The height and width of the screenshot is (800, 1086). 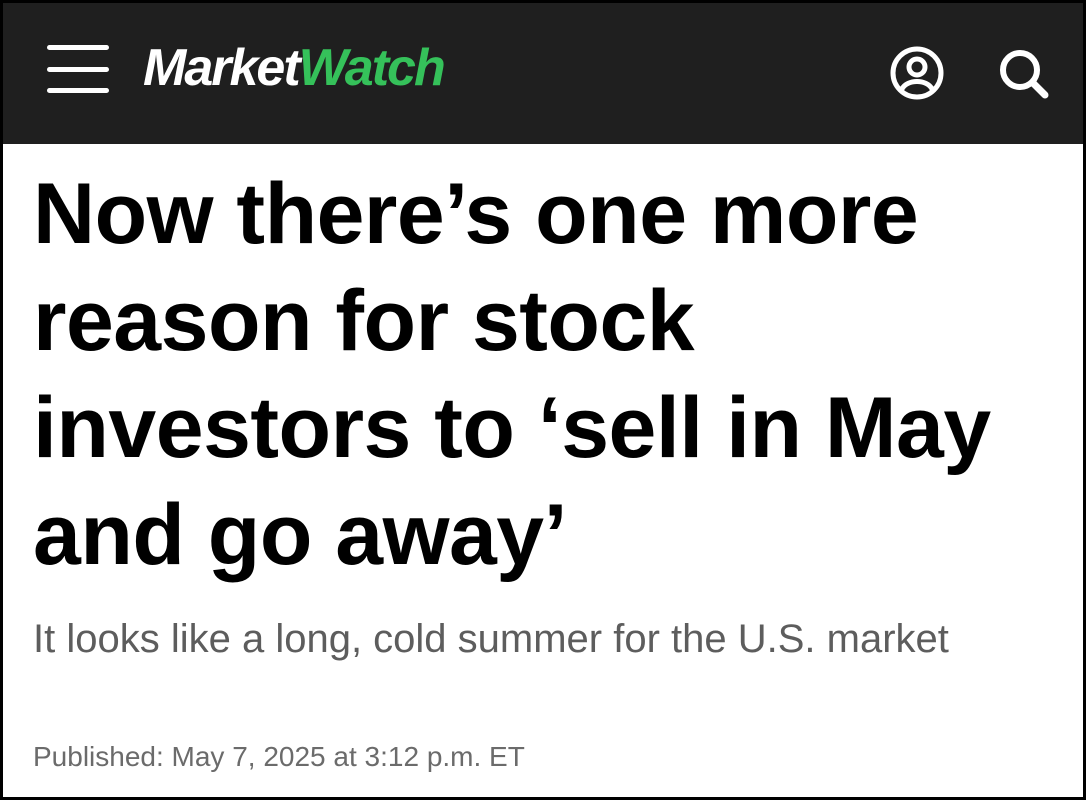 I want to click on logo-text-market: Market, so click(x=222, y=68).